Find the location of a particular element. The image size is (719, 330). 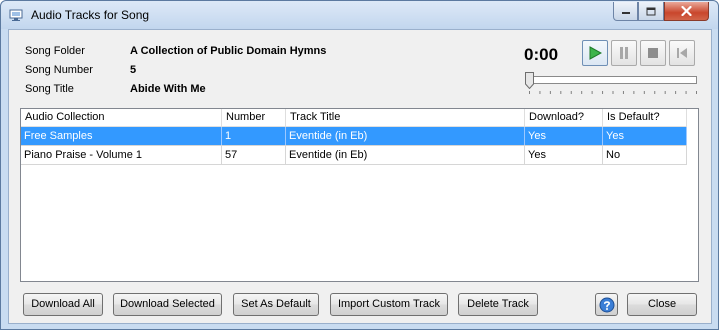

song-title-label: Song Title is located at coordinates (49, 89).